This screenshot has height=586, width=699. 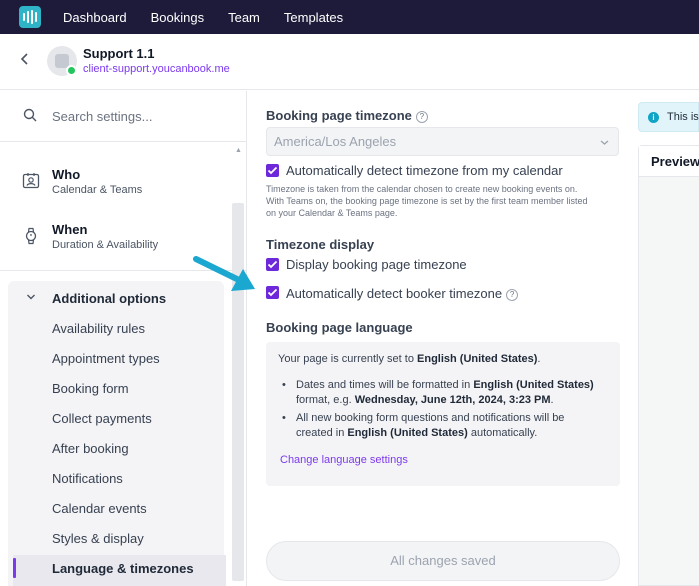 I want to click on sidebar-item-who: Who Calendar & Teams, so click(x=116, y=184).